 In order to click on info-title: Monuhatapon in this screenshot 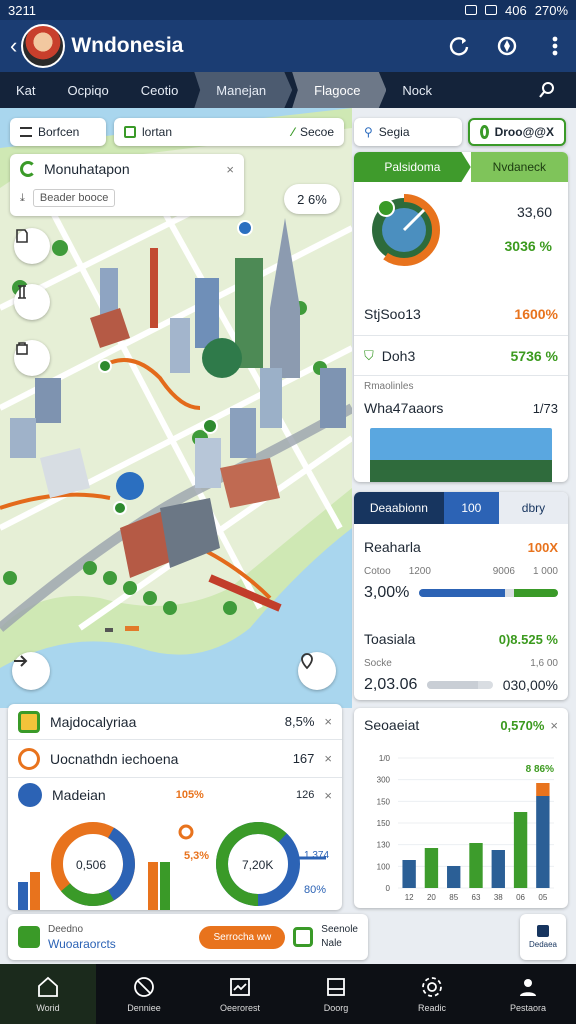, I will do `click(87, 169)`.